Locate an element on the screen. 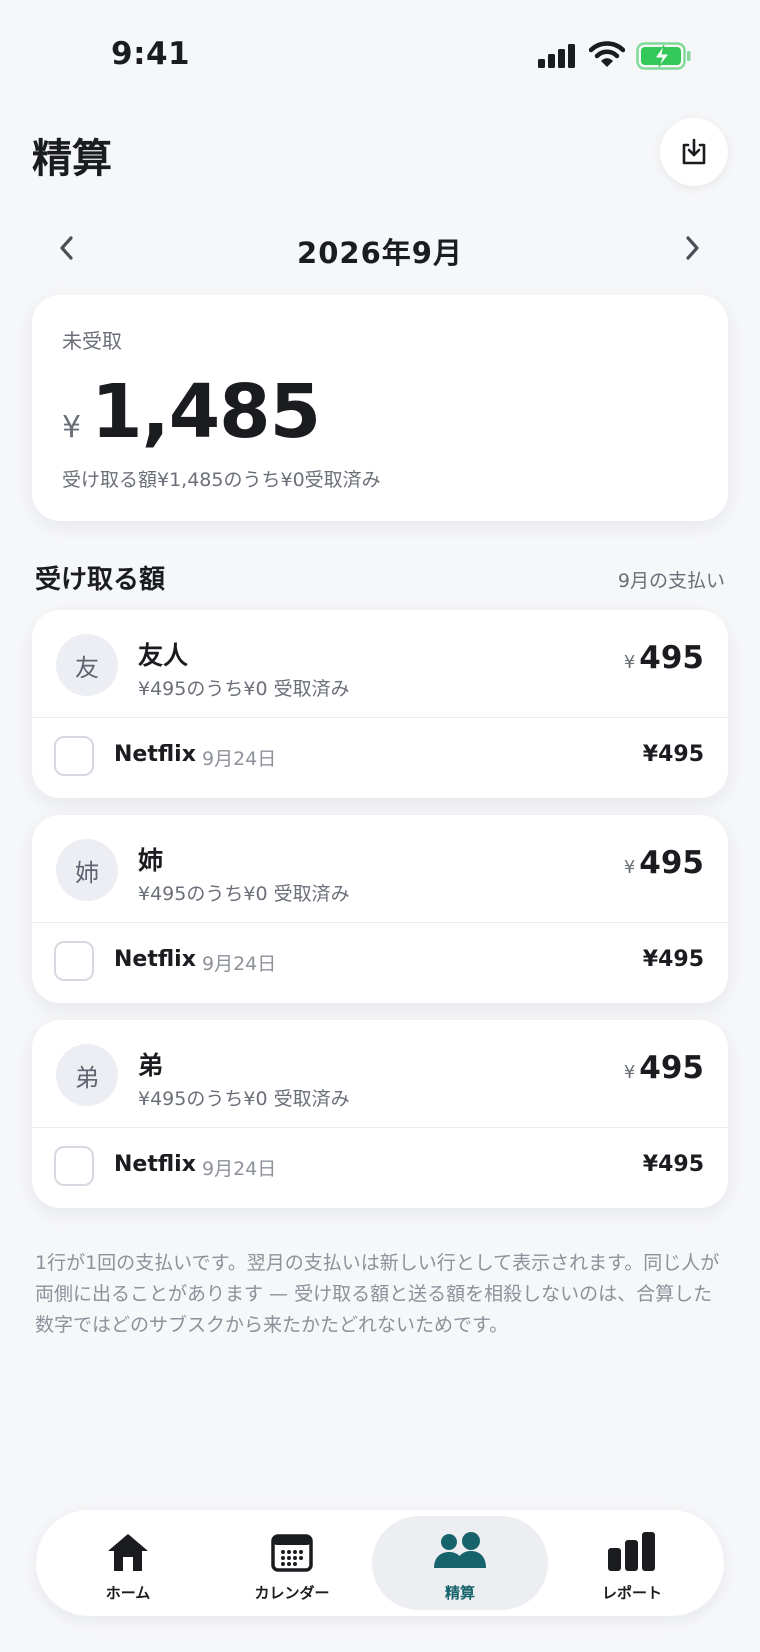  section-note: 9月の支払い is located at coordinates (671, 581).